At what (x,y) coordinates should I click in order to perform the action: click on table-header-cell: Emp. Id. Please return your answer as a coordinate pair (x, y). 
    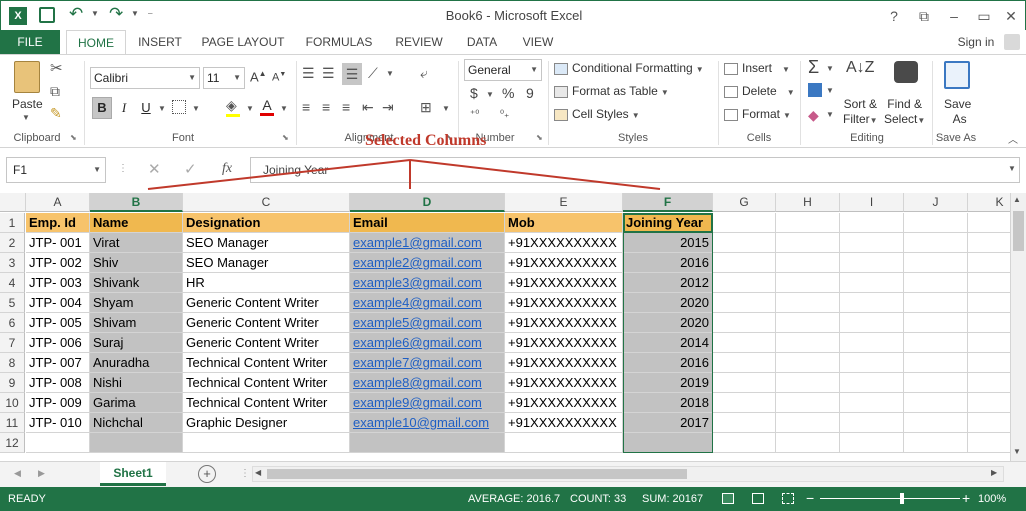
    Looking at the image, I should click on (58, 223).